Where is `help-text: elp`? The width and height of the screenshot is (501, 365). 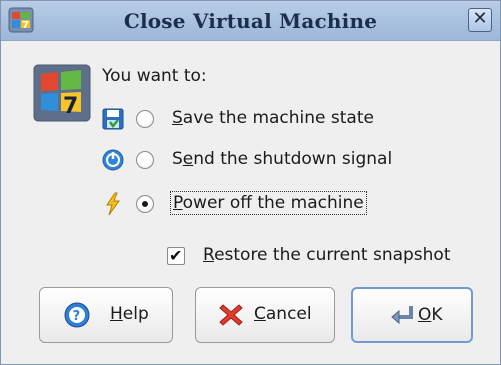
help-text: elp is located at coordinates (135, 314).